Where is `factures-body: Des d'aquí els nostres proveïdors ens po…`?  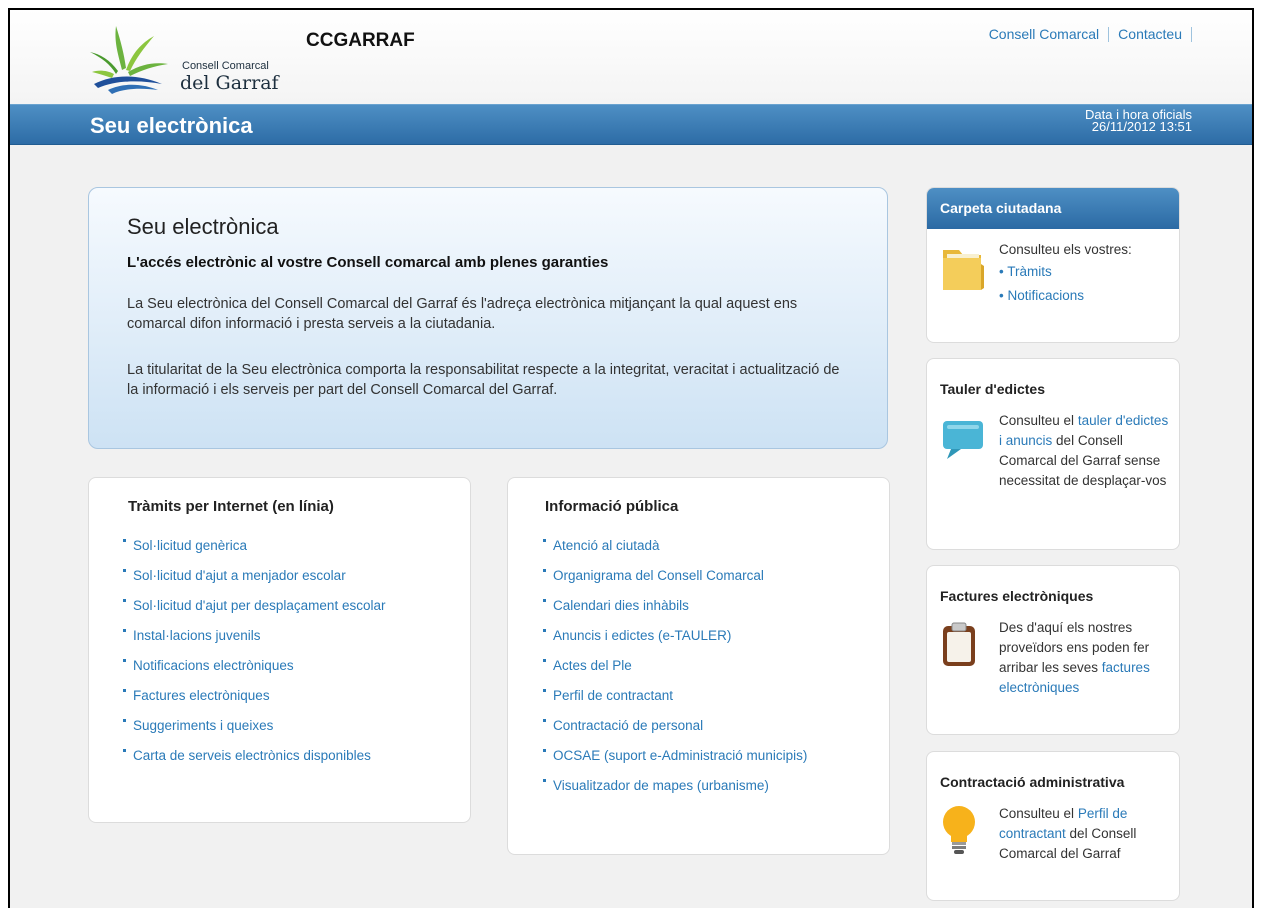
factures-body: Des d'aquí els nostres proveïdors ens po… is located at coordinates (1074, 657).